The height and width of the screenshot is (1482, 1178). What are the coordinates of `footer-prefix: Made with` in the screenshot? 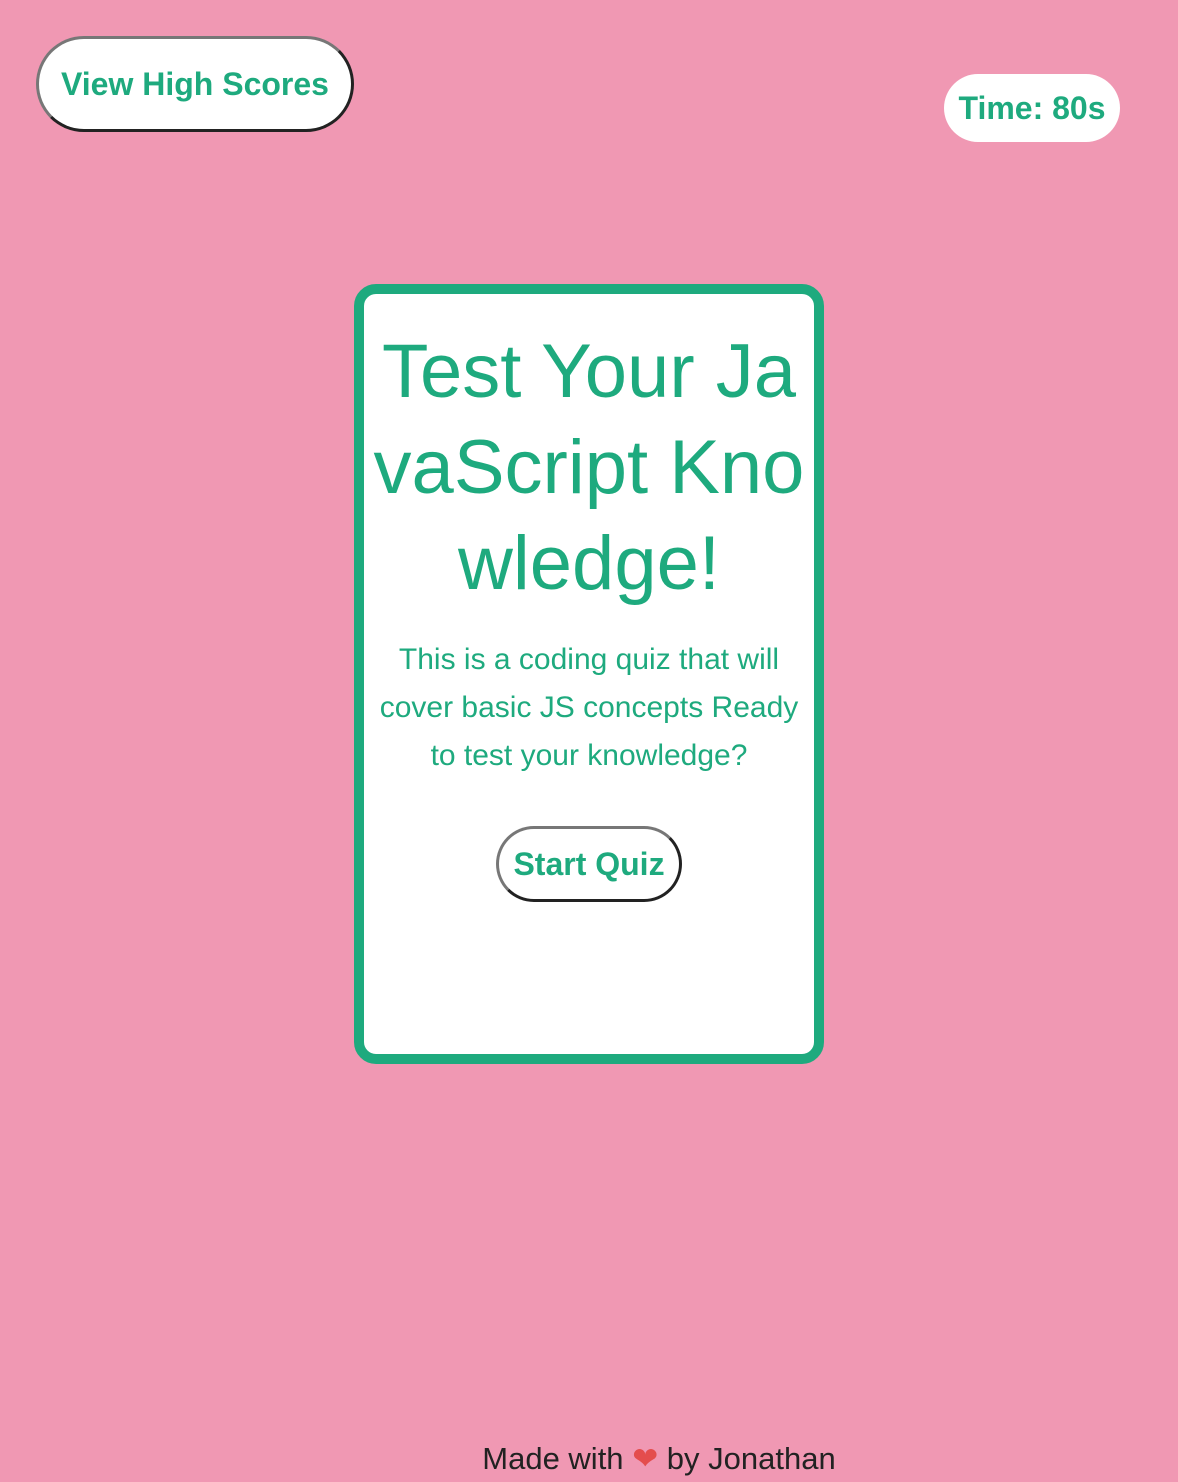 It's located at (553, 1458).